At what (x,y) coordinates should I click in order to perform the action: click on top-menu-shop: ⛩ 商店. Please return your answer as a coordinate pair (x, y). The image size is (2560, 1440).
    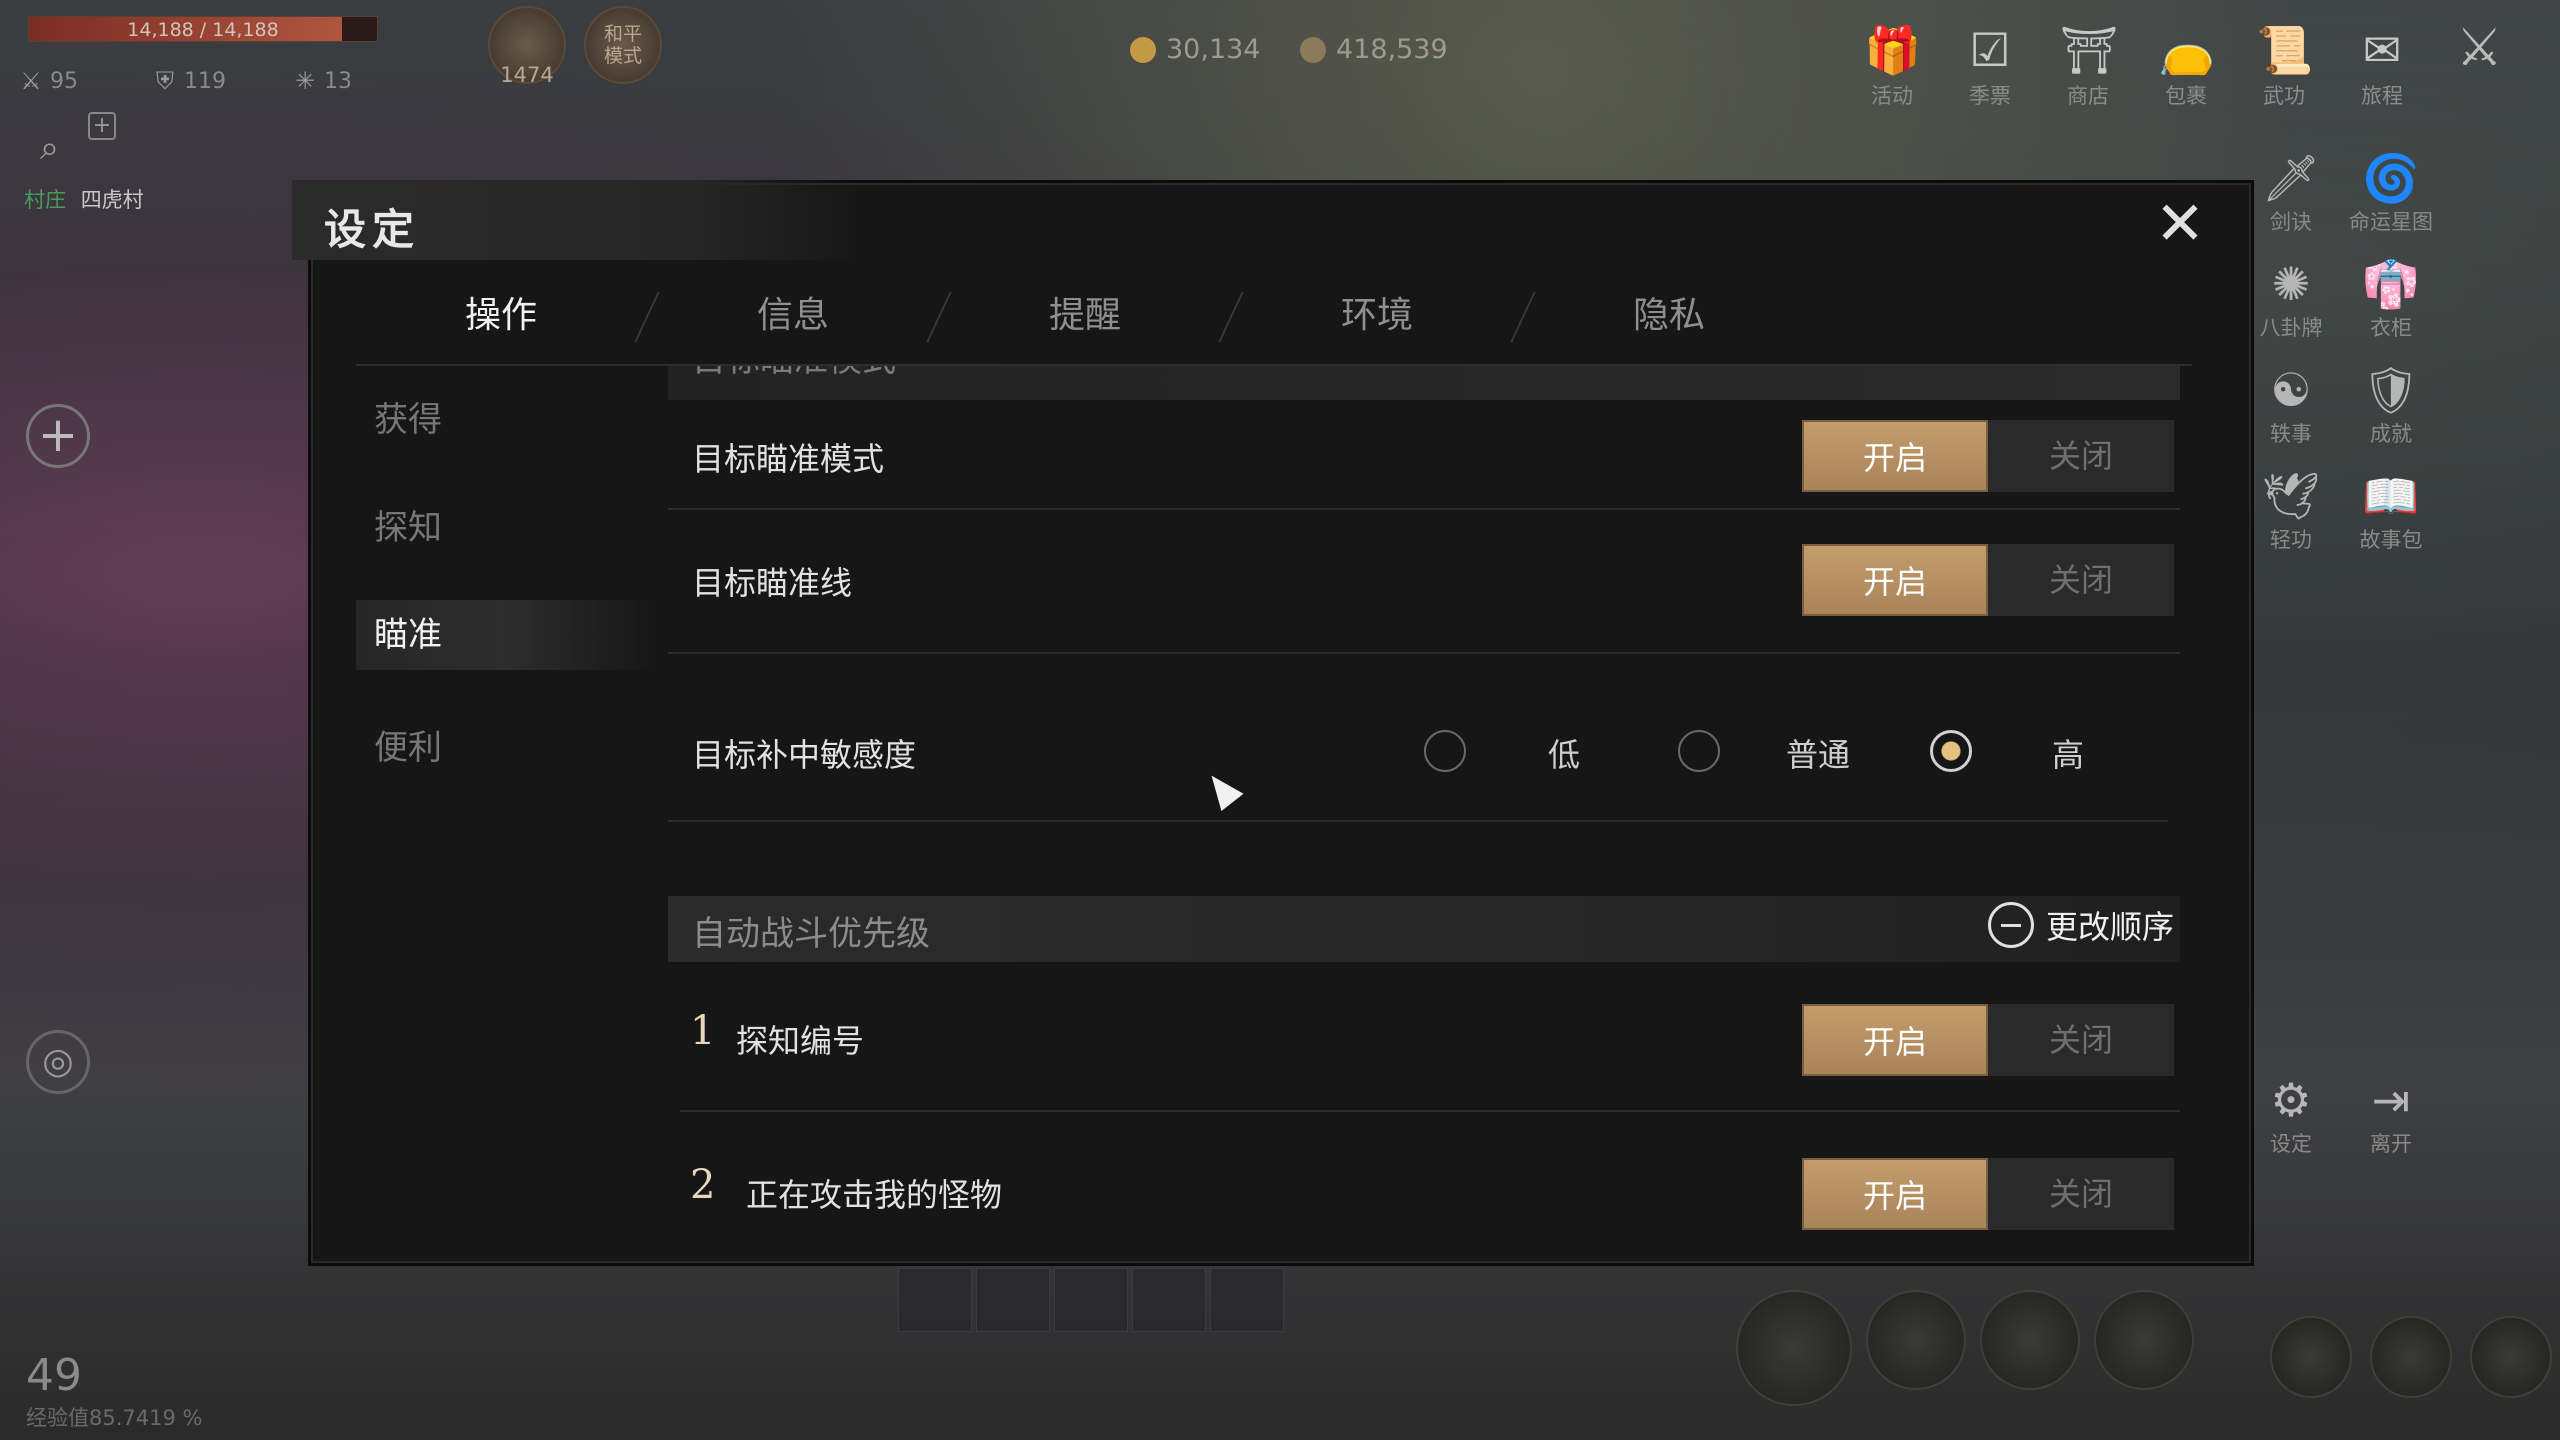
    Looking at the image, I should click on (2088, 66).